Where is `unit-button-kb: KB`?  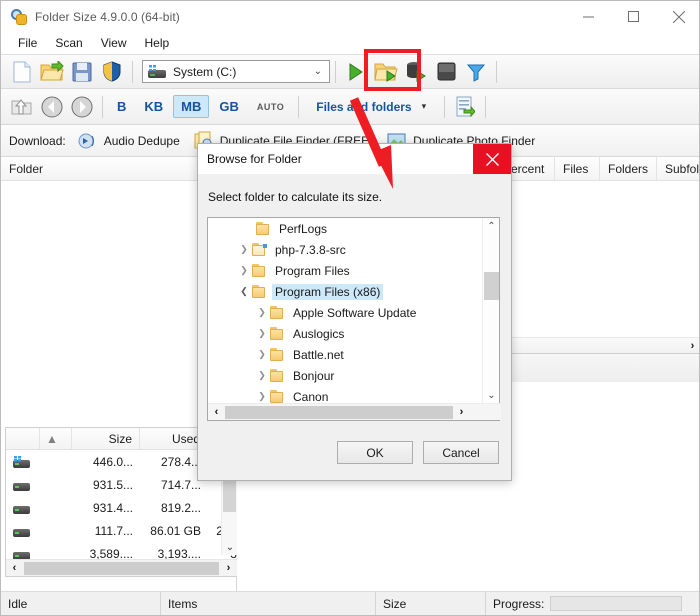 unit-button-kb: KB is located at coordinates (153, 106).